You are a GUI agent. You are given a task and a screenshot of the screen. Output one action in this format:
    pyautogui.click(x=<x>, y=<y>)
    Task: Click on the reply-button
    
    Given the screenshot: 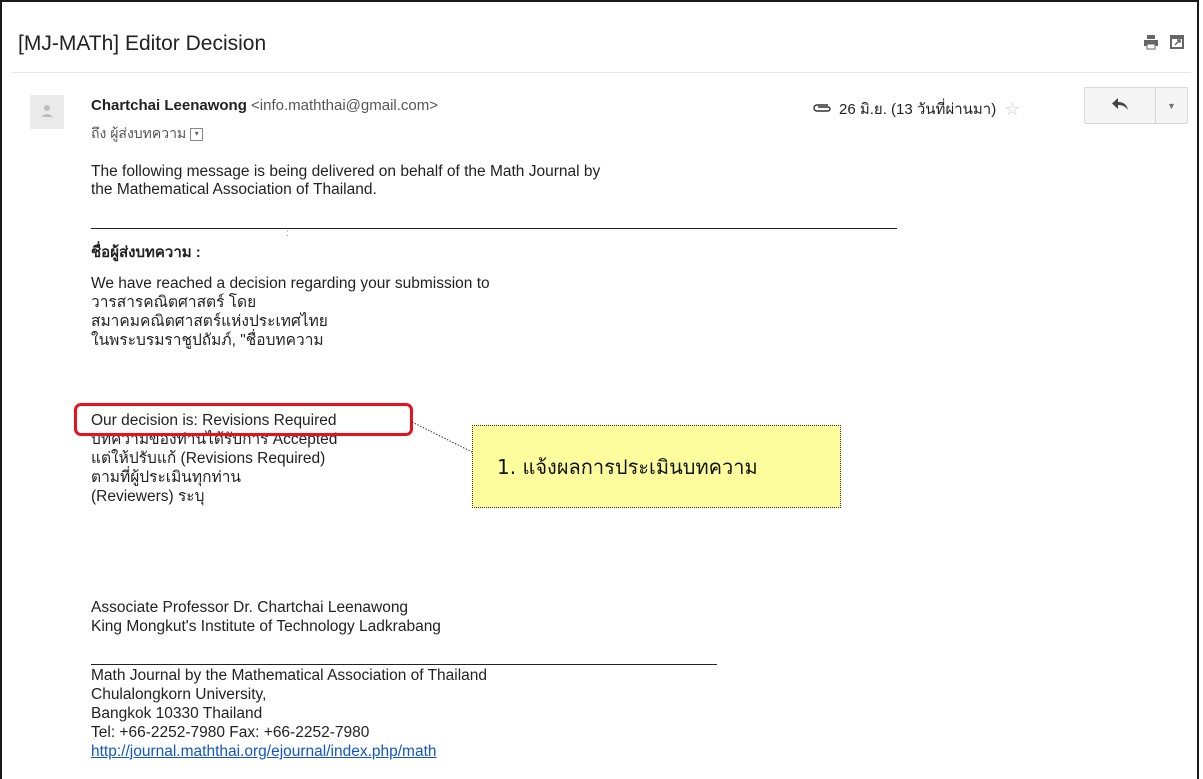 What is the action you would take?
    pyautogui.click(x=1120, y=105)
    